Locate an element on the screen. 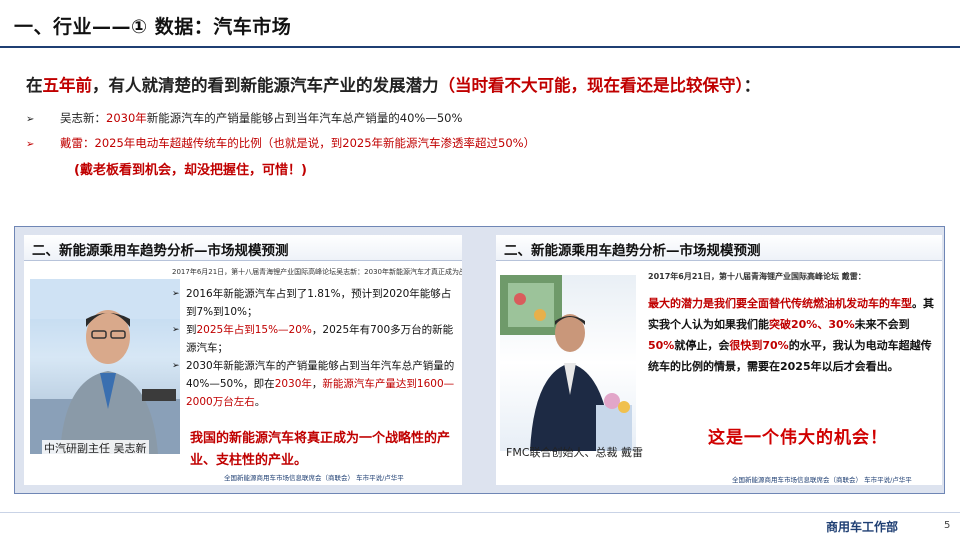 The height and width of the screenshot is (540, 960). page-number: 5 is located at coordinates (947, 525).